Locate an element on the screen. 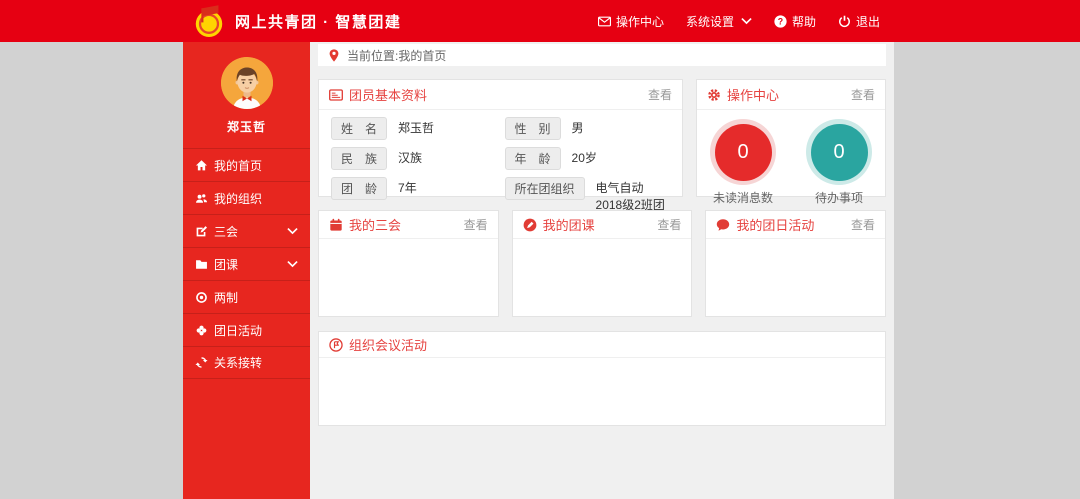 Image resolution: width=1080 pixels, height=499 pixels. unread-count-circle: 0 is located at coordinates (743, 152).